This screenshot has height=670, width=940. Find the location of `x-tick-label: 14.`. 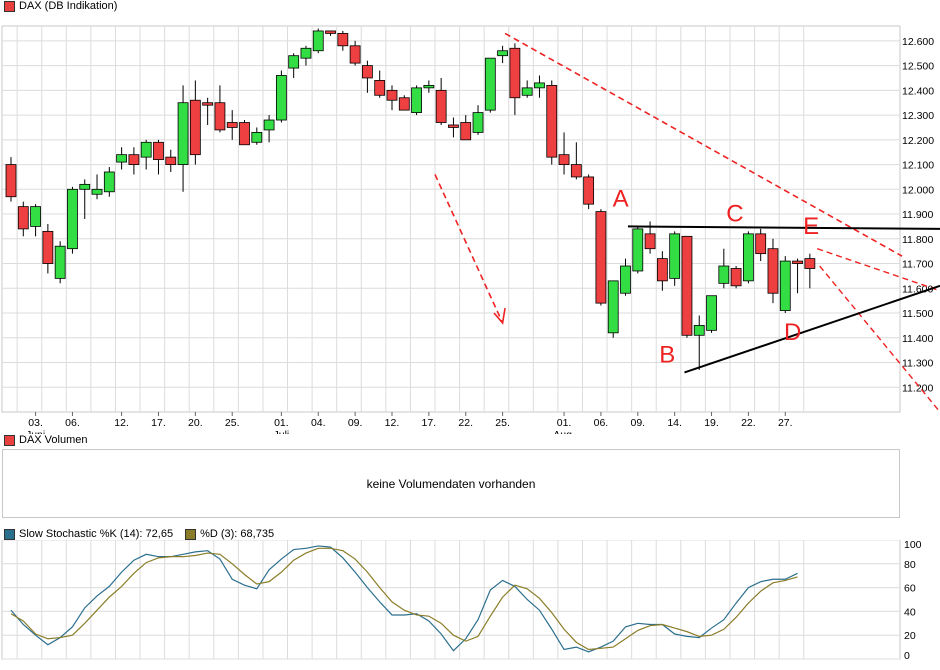

x-tick-label: 14. is located at coordinates (674, 423).